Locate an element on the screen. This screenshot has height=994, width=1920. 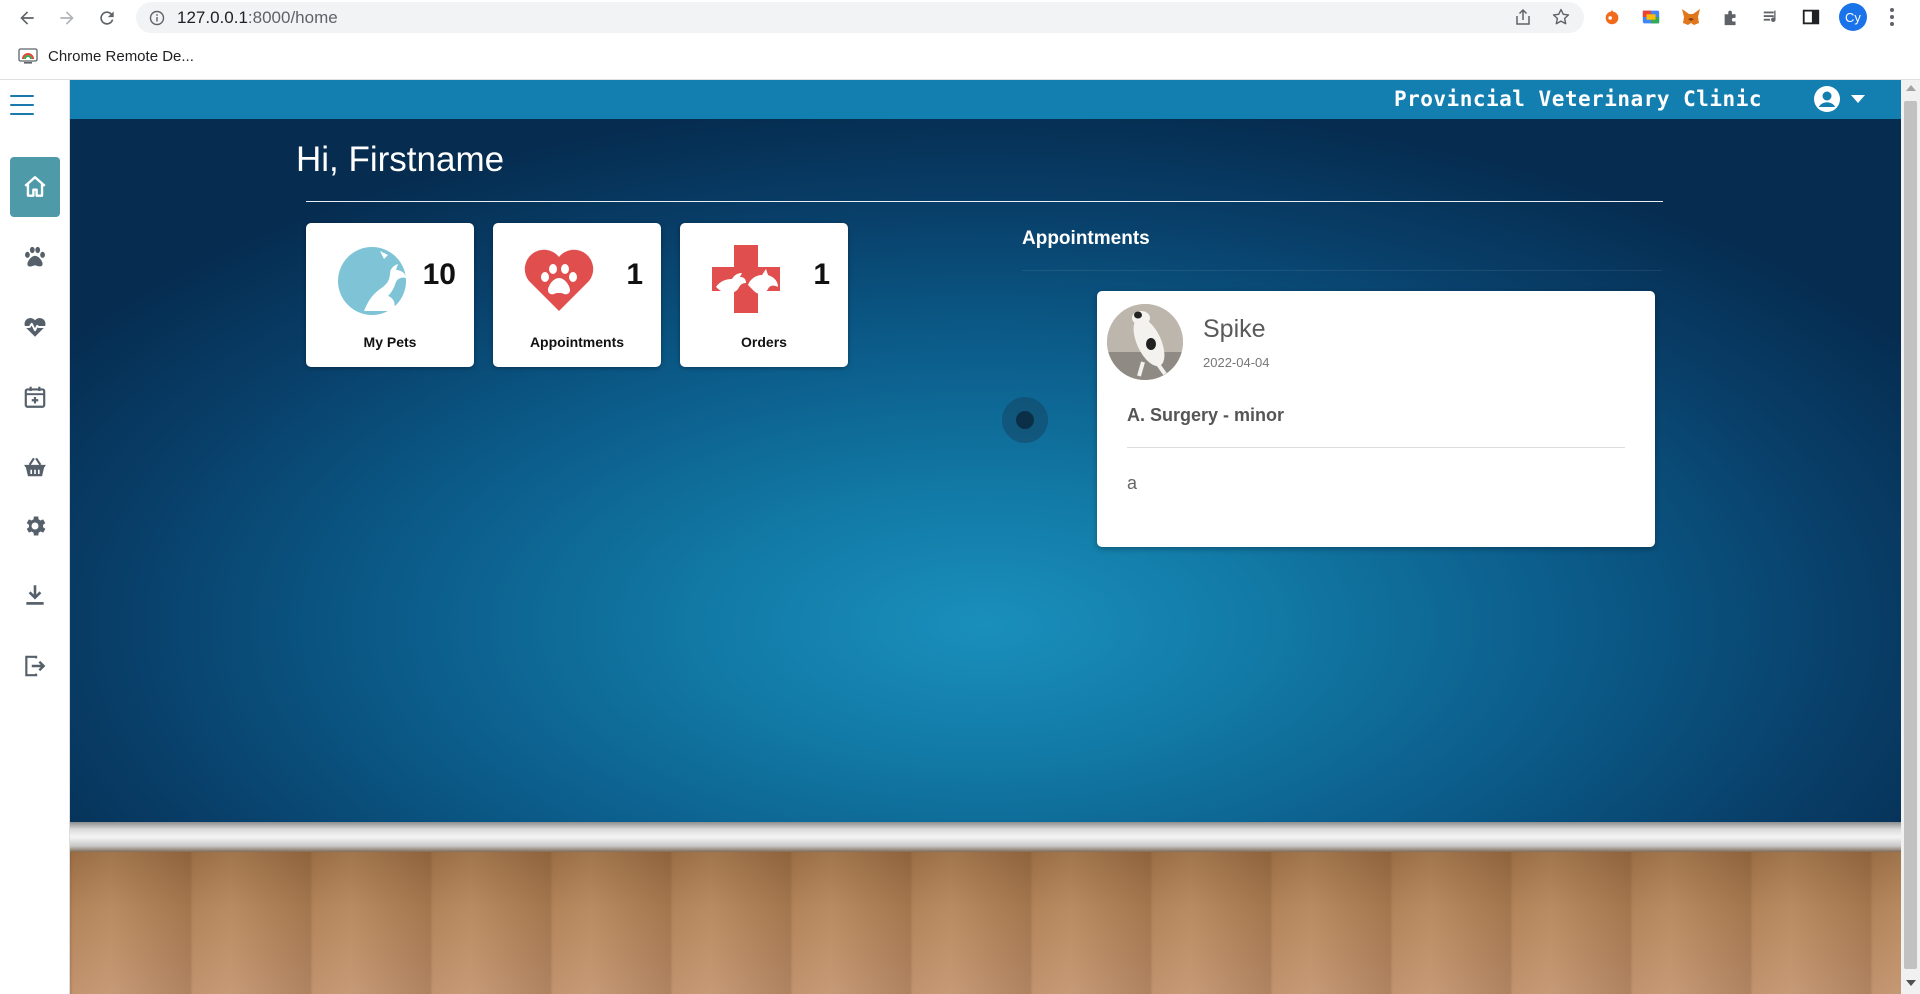
reload-button is located at coordinates (107, 18).